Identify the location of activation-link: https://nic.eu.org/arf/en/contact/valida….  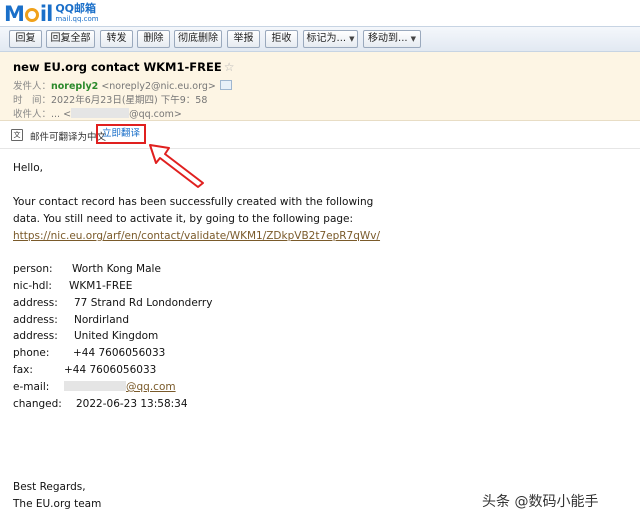
(196, 236).